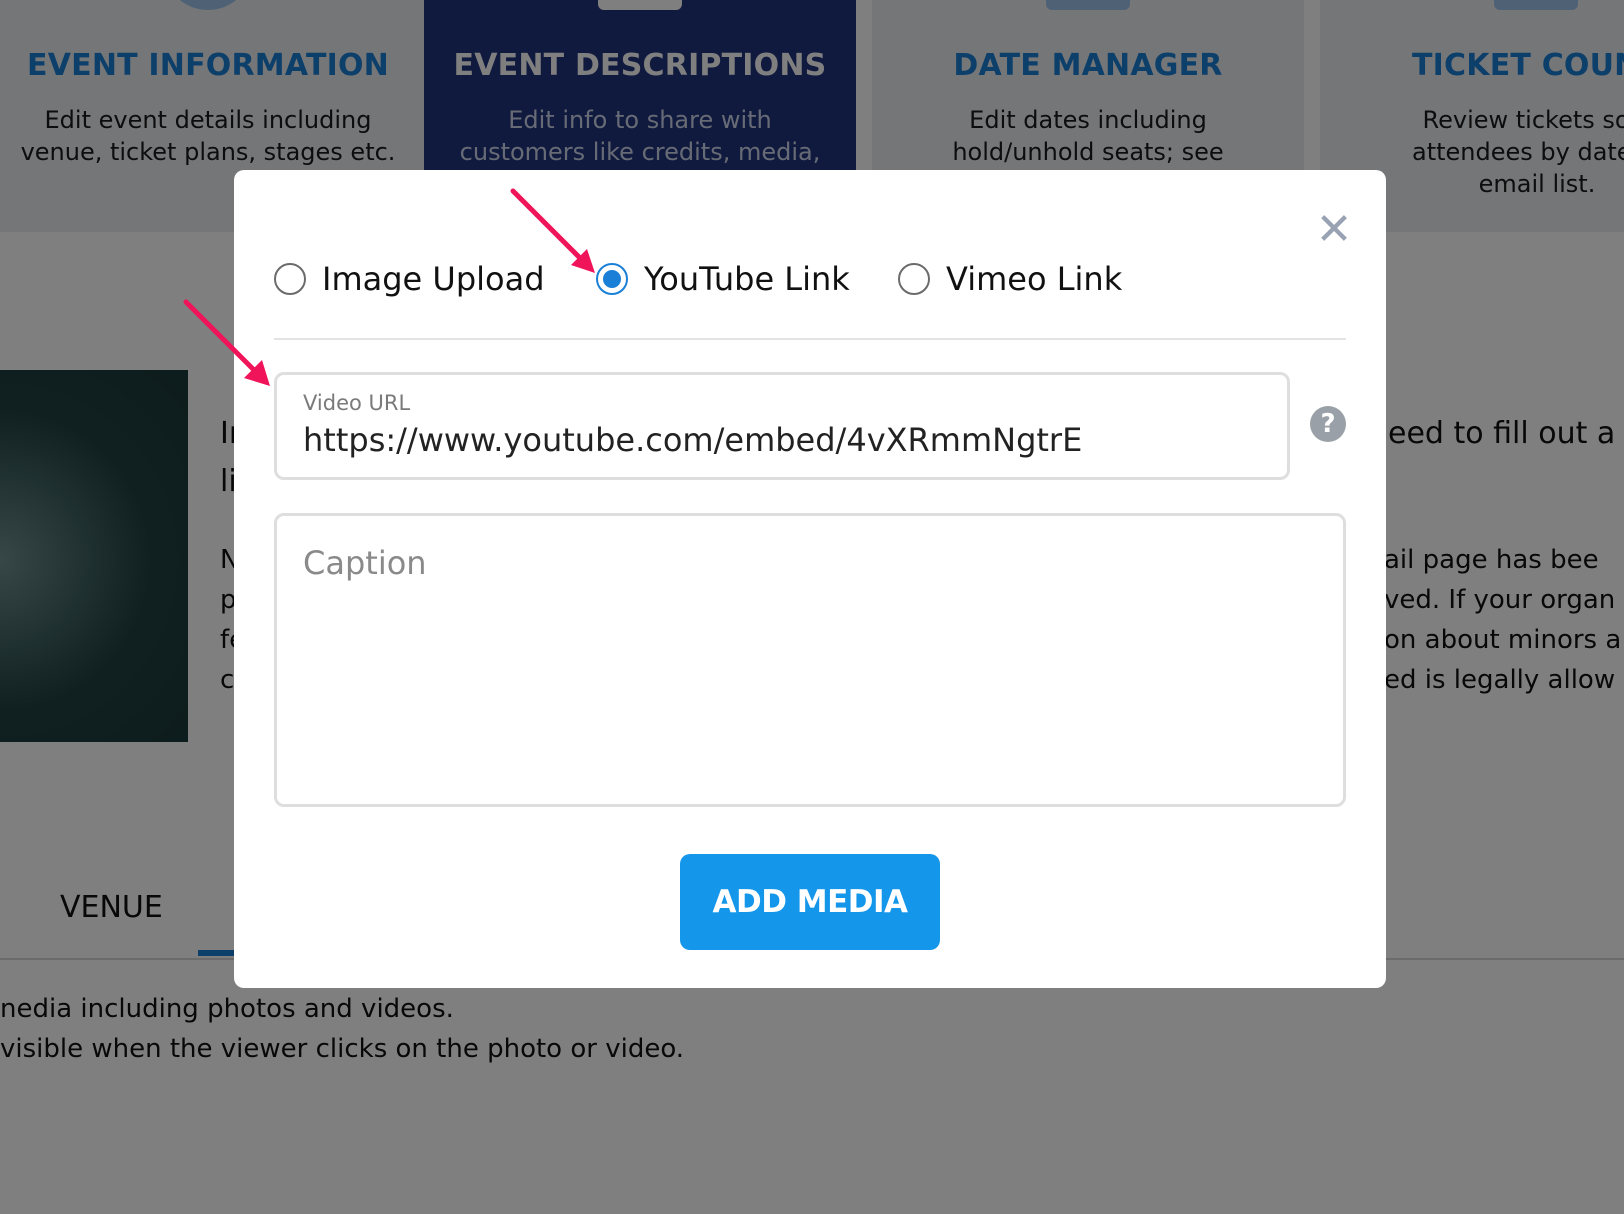 The width and height of the screenshot is (1624, 1214). I want to click on add-media-button: ADD MEDIA, so click(810, 902).